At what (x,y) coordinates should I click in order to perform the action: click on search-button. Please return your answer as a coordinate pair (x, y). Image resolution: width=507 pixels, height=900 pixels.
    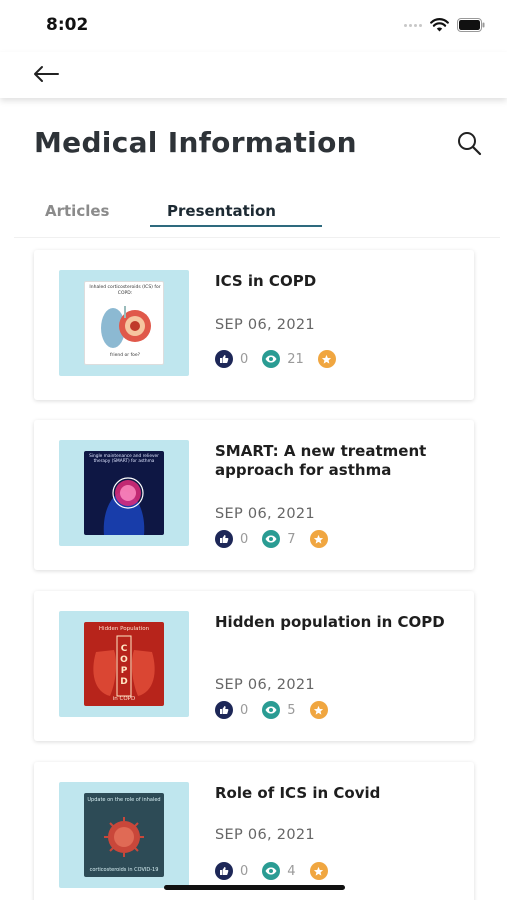
    Looking at the image, I should click on (469, 143).